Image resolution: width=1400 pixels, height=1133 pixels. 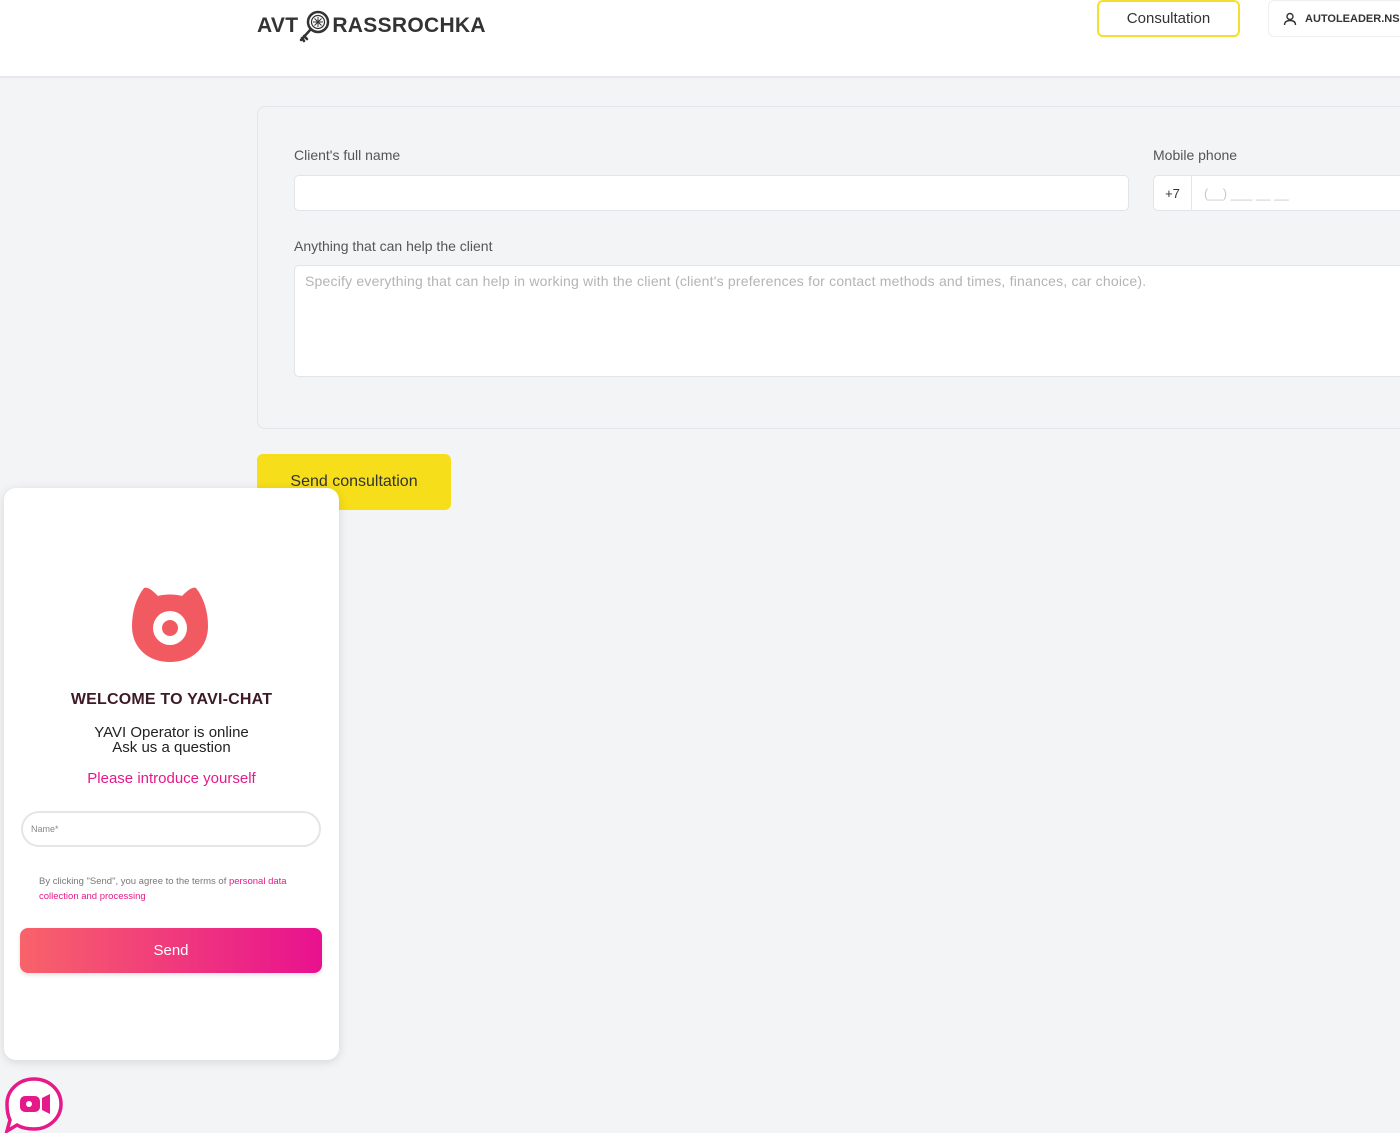 What do you see at coordinates (1195, 155) in the screenshot?
I see `mobile-phone-label: Mobile phone` at bounding box center [1195, 155].